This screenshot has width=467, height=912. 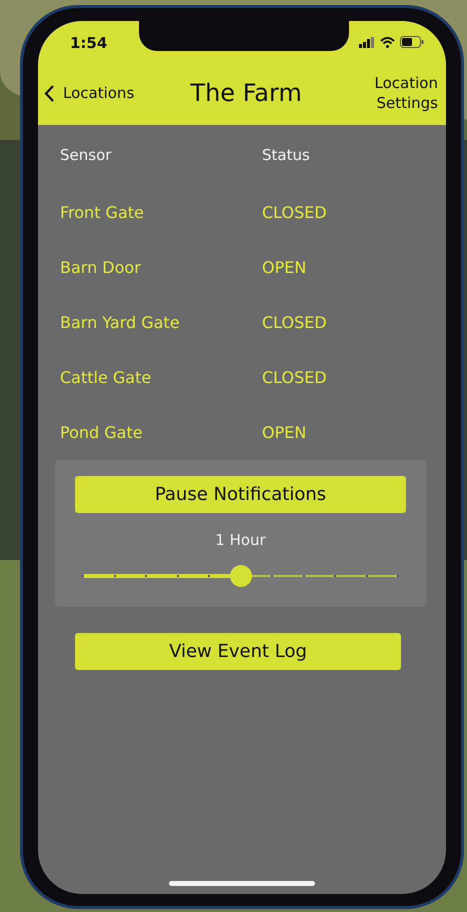 I want to click on column-header: Sensor, so click(x=86, y=155).